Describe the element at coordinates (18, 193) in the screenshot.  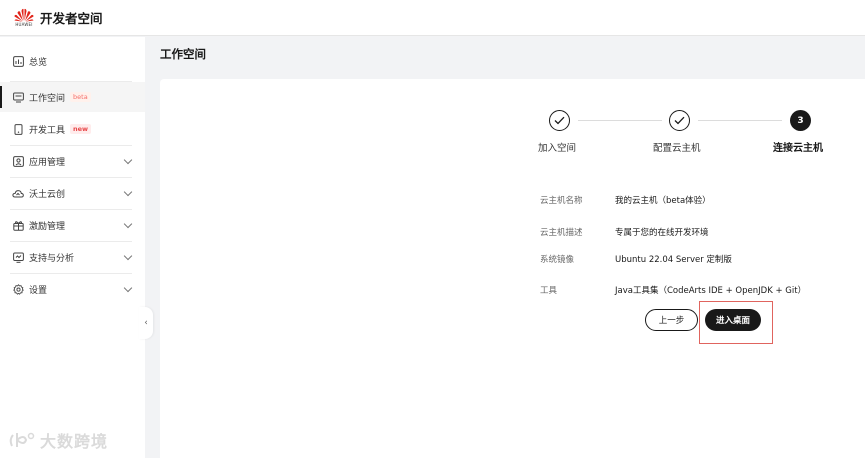
I see `cloud-icon` at that location.